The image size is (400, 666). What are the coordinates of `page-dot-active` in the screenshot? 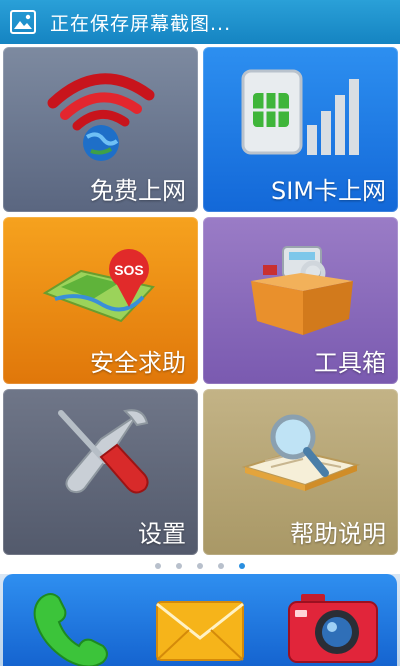 It's located at (242, 566).